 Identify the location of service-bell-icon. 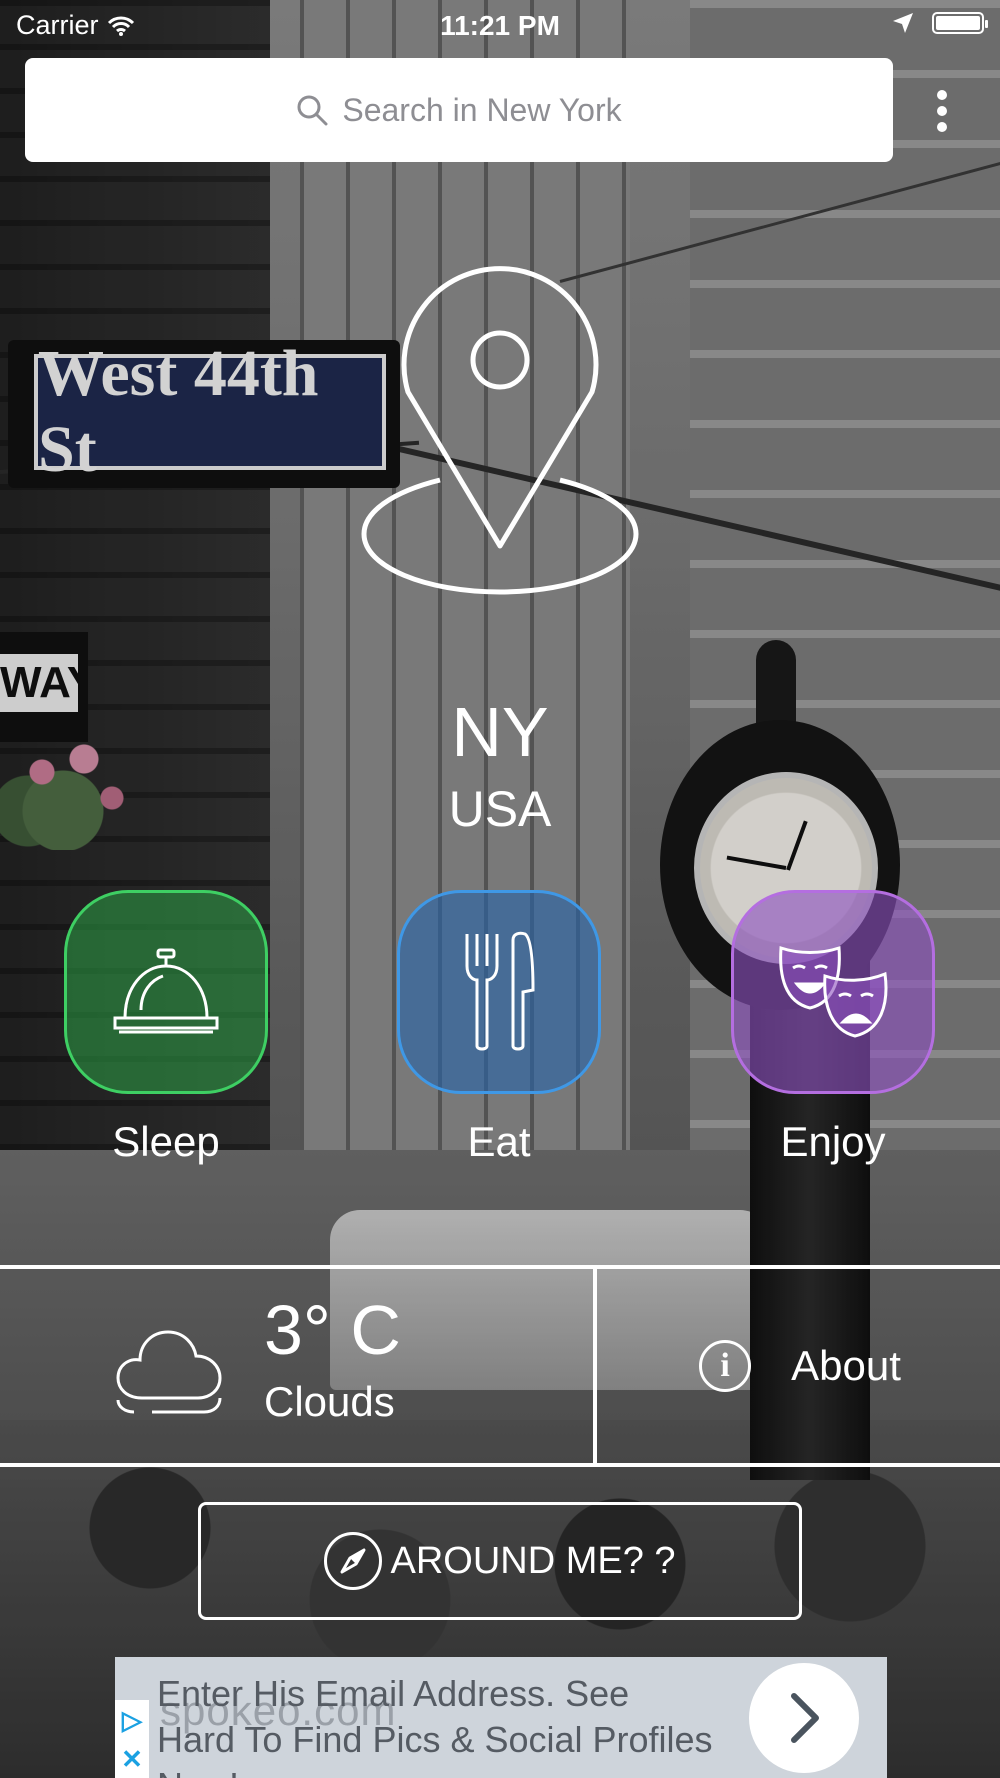
(166, 991).